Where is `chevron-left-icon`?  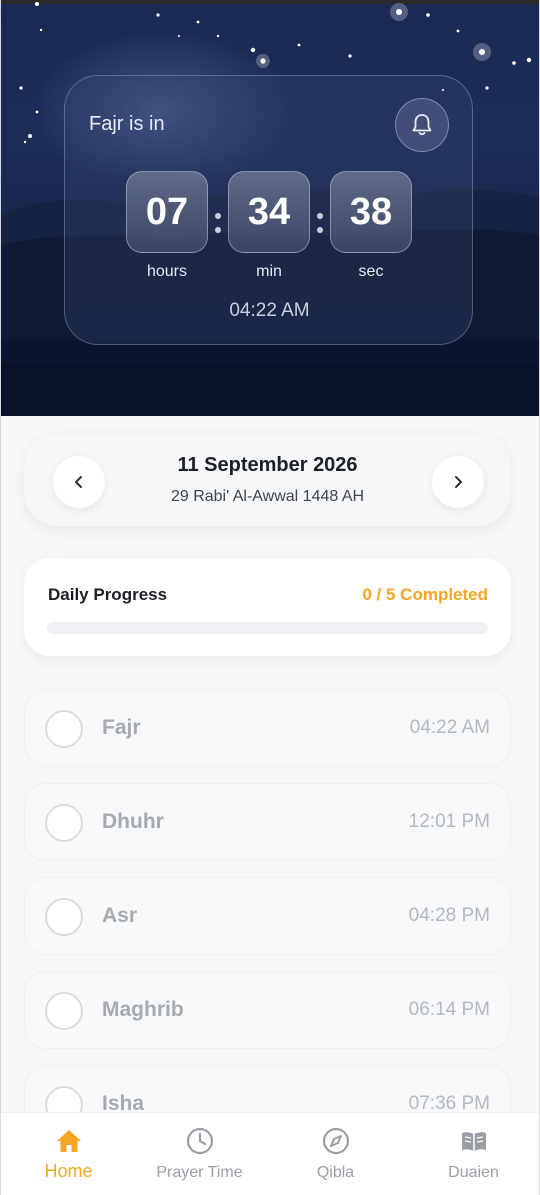 chevron-left-icon is located at coordinates (78, 482).